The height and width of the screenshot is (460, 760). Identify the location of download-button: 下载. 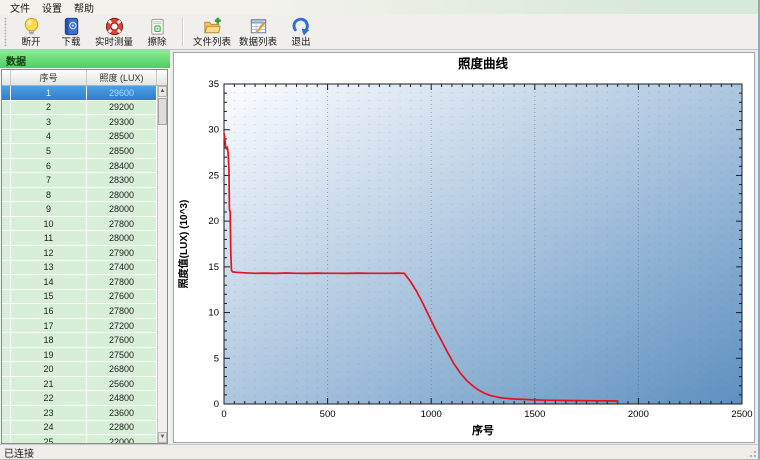
(71, 31).